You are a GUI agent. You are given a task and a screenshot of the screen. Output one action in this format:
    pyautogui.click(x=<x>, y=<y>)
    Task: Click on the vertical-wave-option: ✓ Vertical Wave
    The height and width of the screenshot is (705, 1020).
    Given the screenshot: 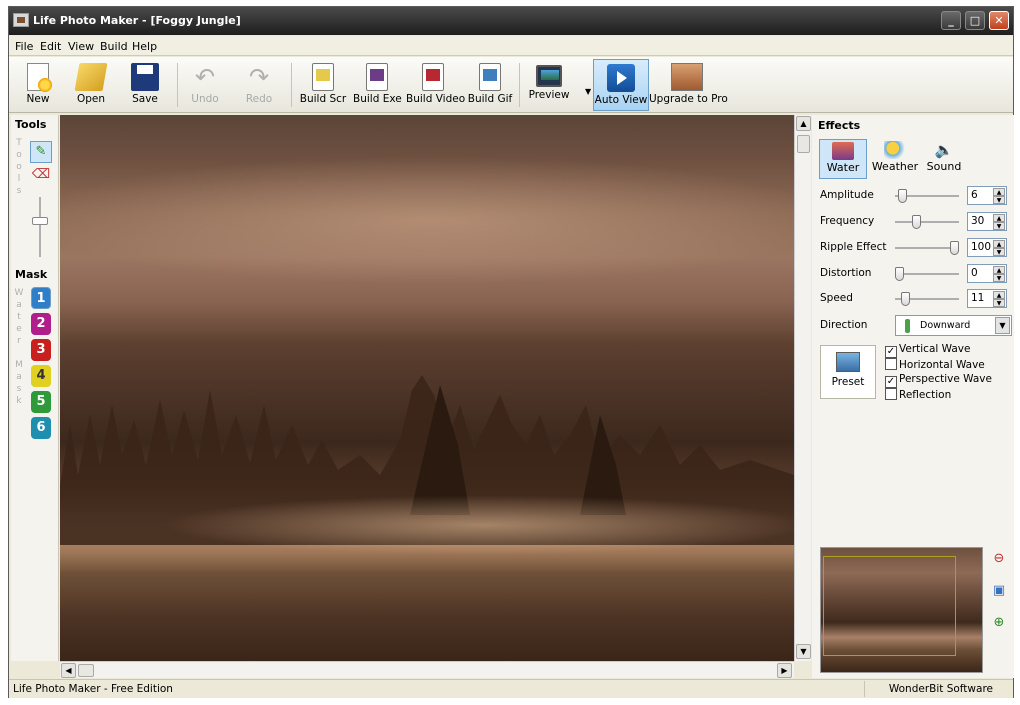 What is the action you would take?
    pyautogui.click(x=928, y=350)
    